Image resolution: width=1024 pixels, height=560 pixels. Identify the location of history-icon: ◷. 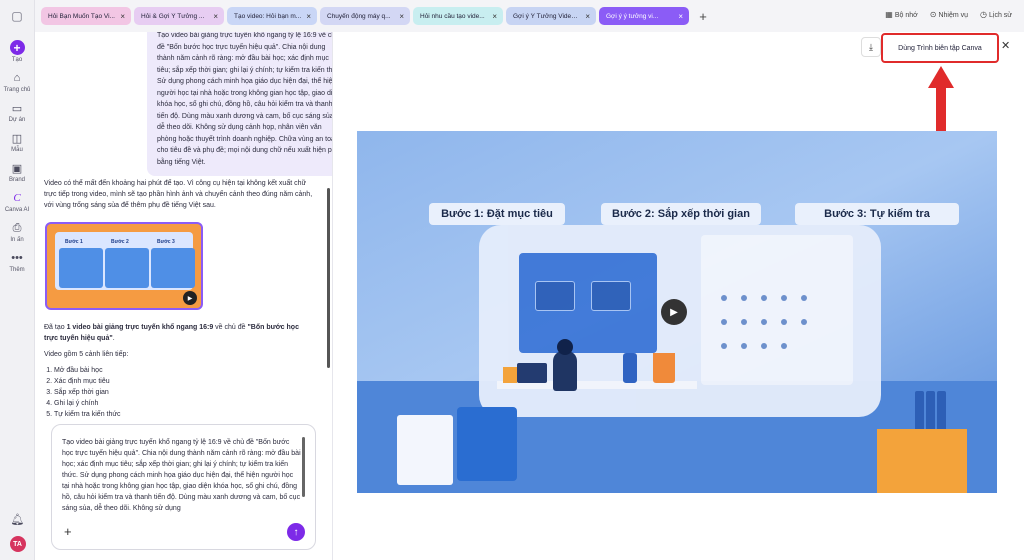
(984, 14).